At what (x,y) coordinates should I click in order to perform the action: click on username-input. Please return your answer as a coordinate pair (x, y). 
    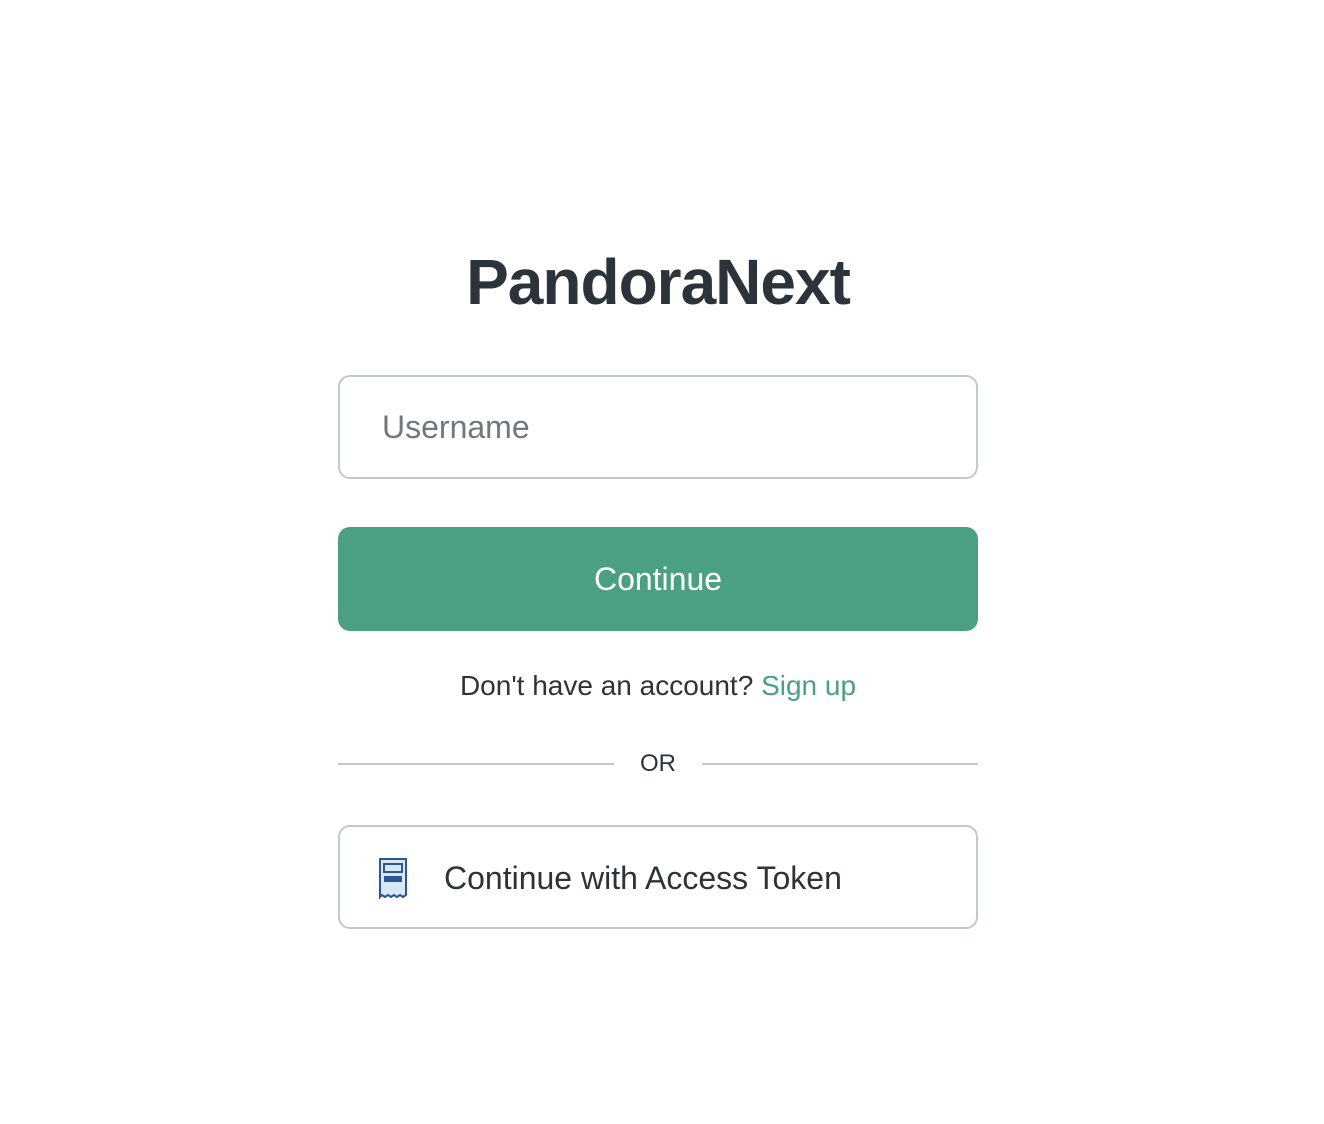
    Looking at the image, I should click on (658, 427).